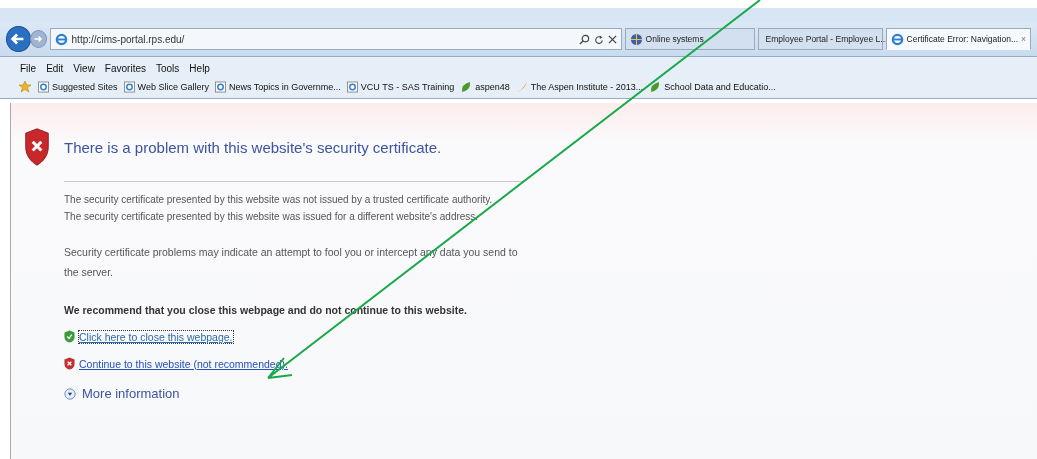  What do you see at coordinates (335, 39) in the screenshot?
I see `address-field: http://cims-portal.rps.edu/` at bounding box center [335, 39].